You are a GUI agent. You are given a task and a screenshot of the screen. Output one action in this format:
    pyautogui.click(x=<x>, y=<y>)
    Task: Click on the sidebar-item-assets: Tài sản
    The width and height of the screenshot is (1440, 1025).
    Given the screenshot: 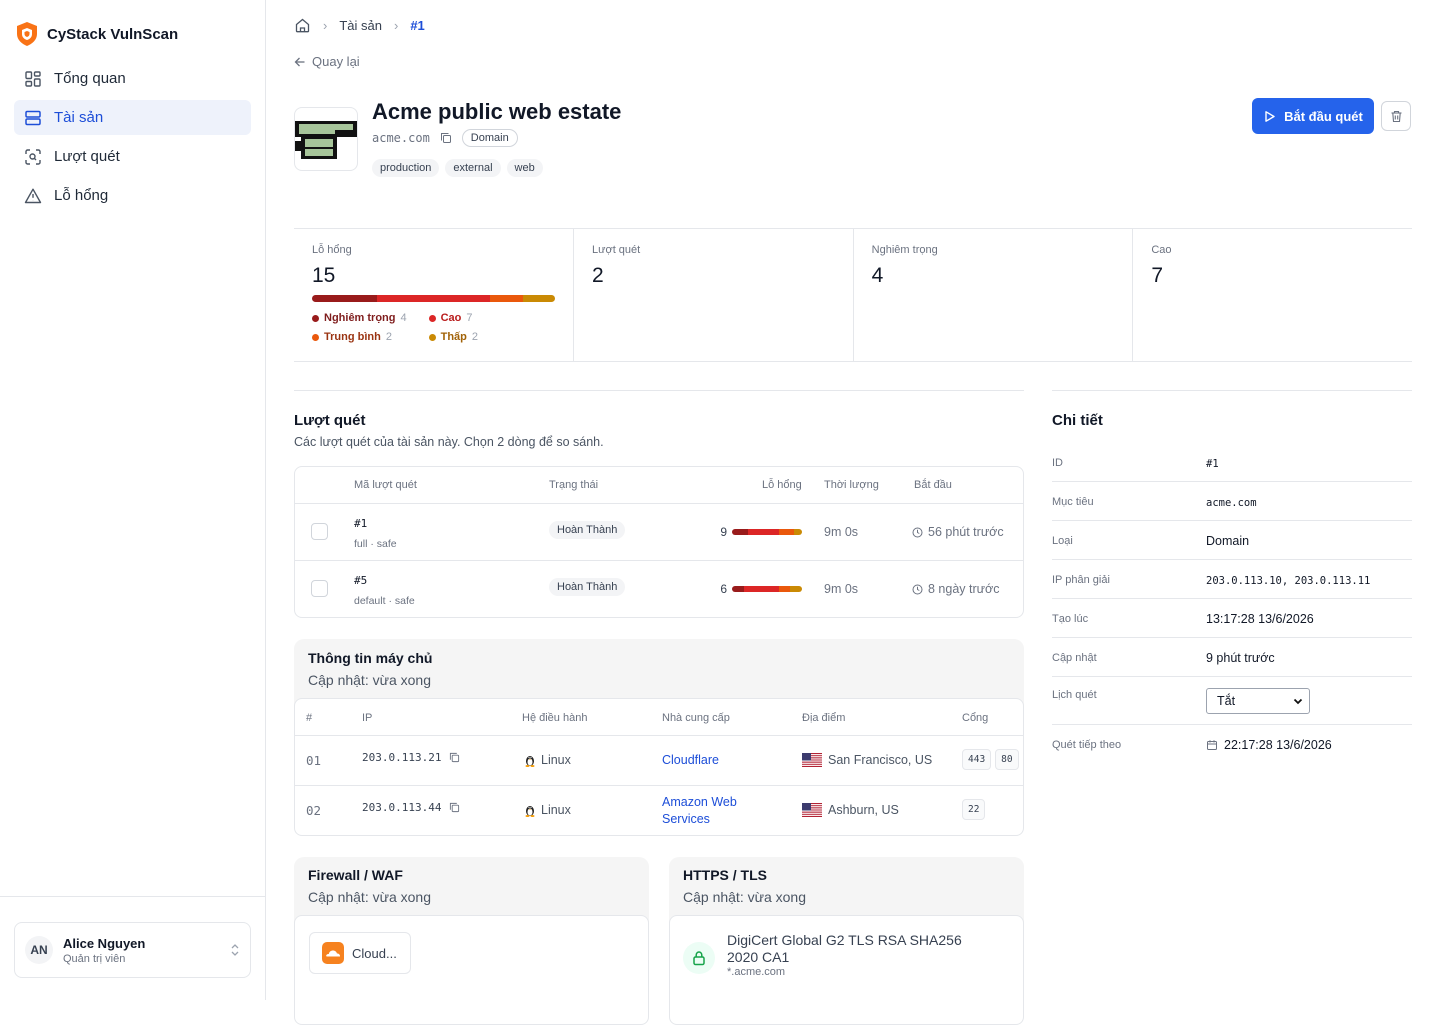 What is the action you would take?
    pyautogui.click(x=132, y=117)
    